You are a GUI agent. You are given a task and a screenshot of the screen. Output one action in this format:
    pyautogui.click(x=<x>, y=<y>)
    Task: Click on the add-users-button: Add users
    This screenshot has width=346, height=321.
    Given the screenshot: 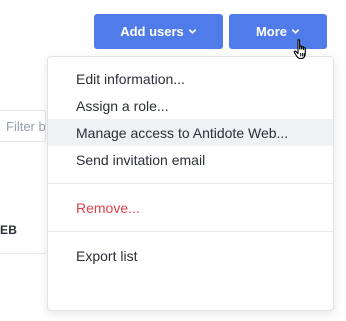 What is the action you would take?
    pyautogui.click(x=158, y=31)
    